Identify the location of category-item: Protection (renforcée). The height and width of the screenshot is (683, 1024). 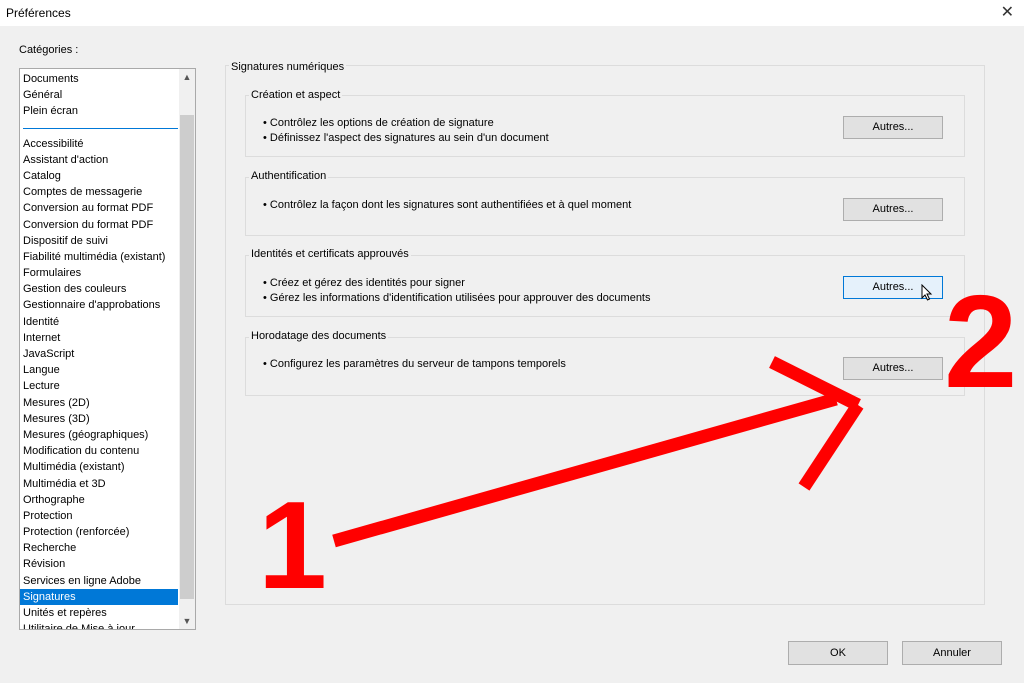
(99, 532).